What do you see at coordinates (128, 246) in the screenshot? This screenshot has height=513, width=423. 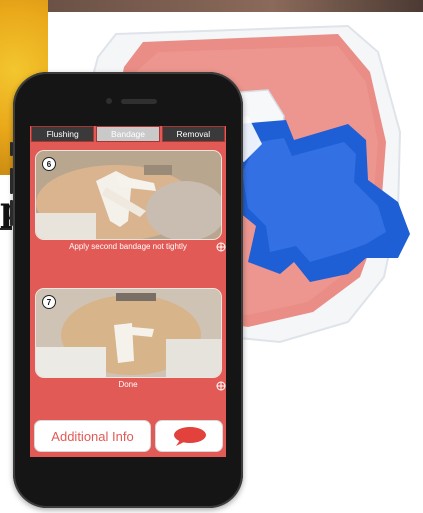 I see `step-caption: Apply second bandage not tightly` at bounding box center [128, 246].